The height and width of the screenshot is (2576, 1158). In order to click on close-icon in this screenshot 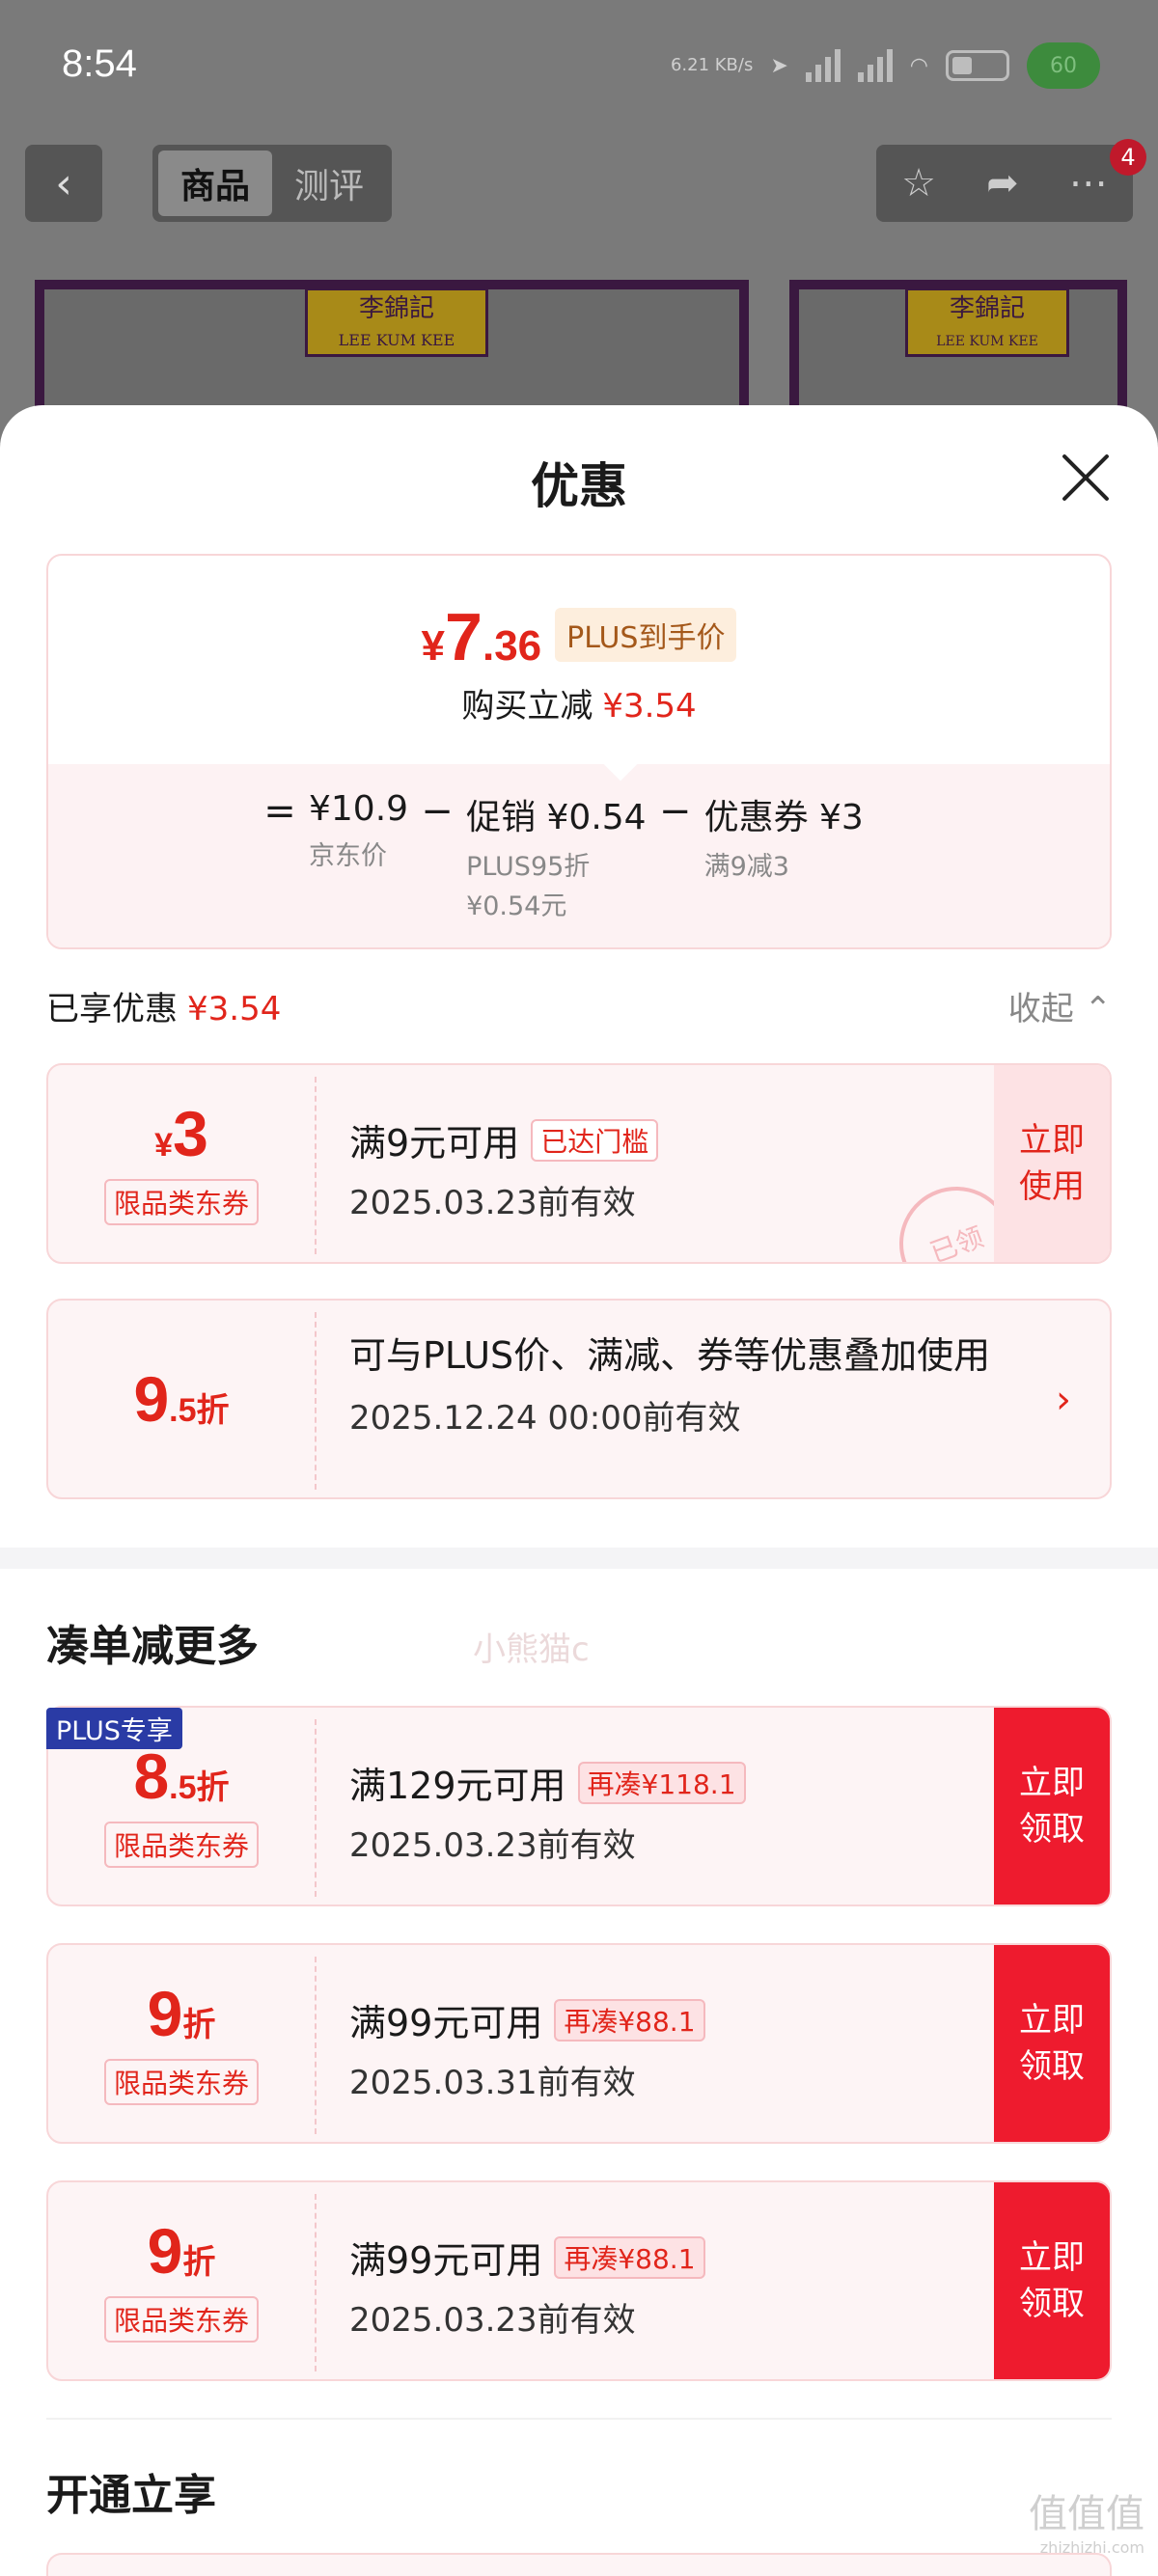, I will do `click(1086, 478)`.